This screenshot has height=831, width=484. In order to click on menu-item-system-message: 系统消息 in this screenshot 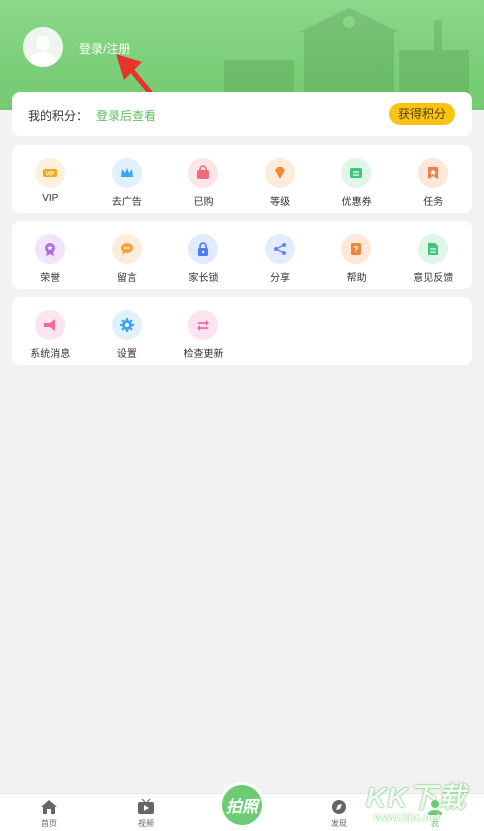, I will do `click(50, 331)`.